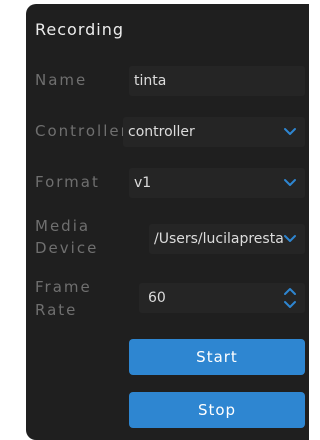  What do you see at coordinates (67, 248) in the screenshot?
I see `media-label-line2: Device` at bounding box center [67, 248].